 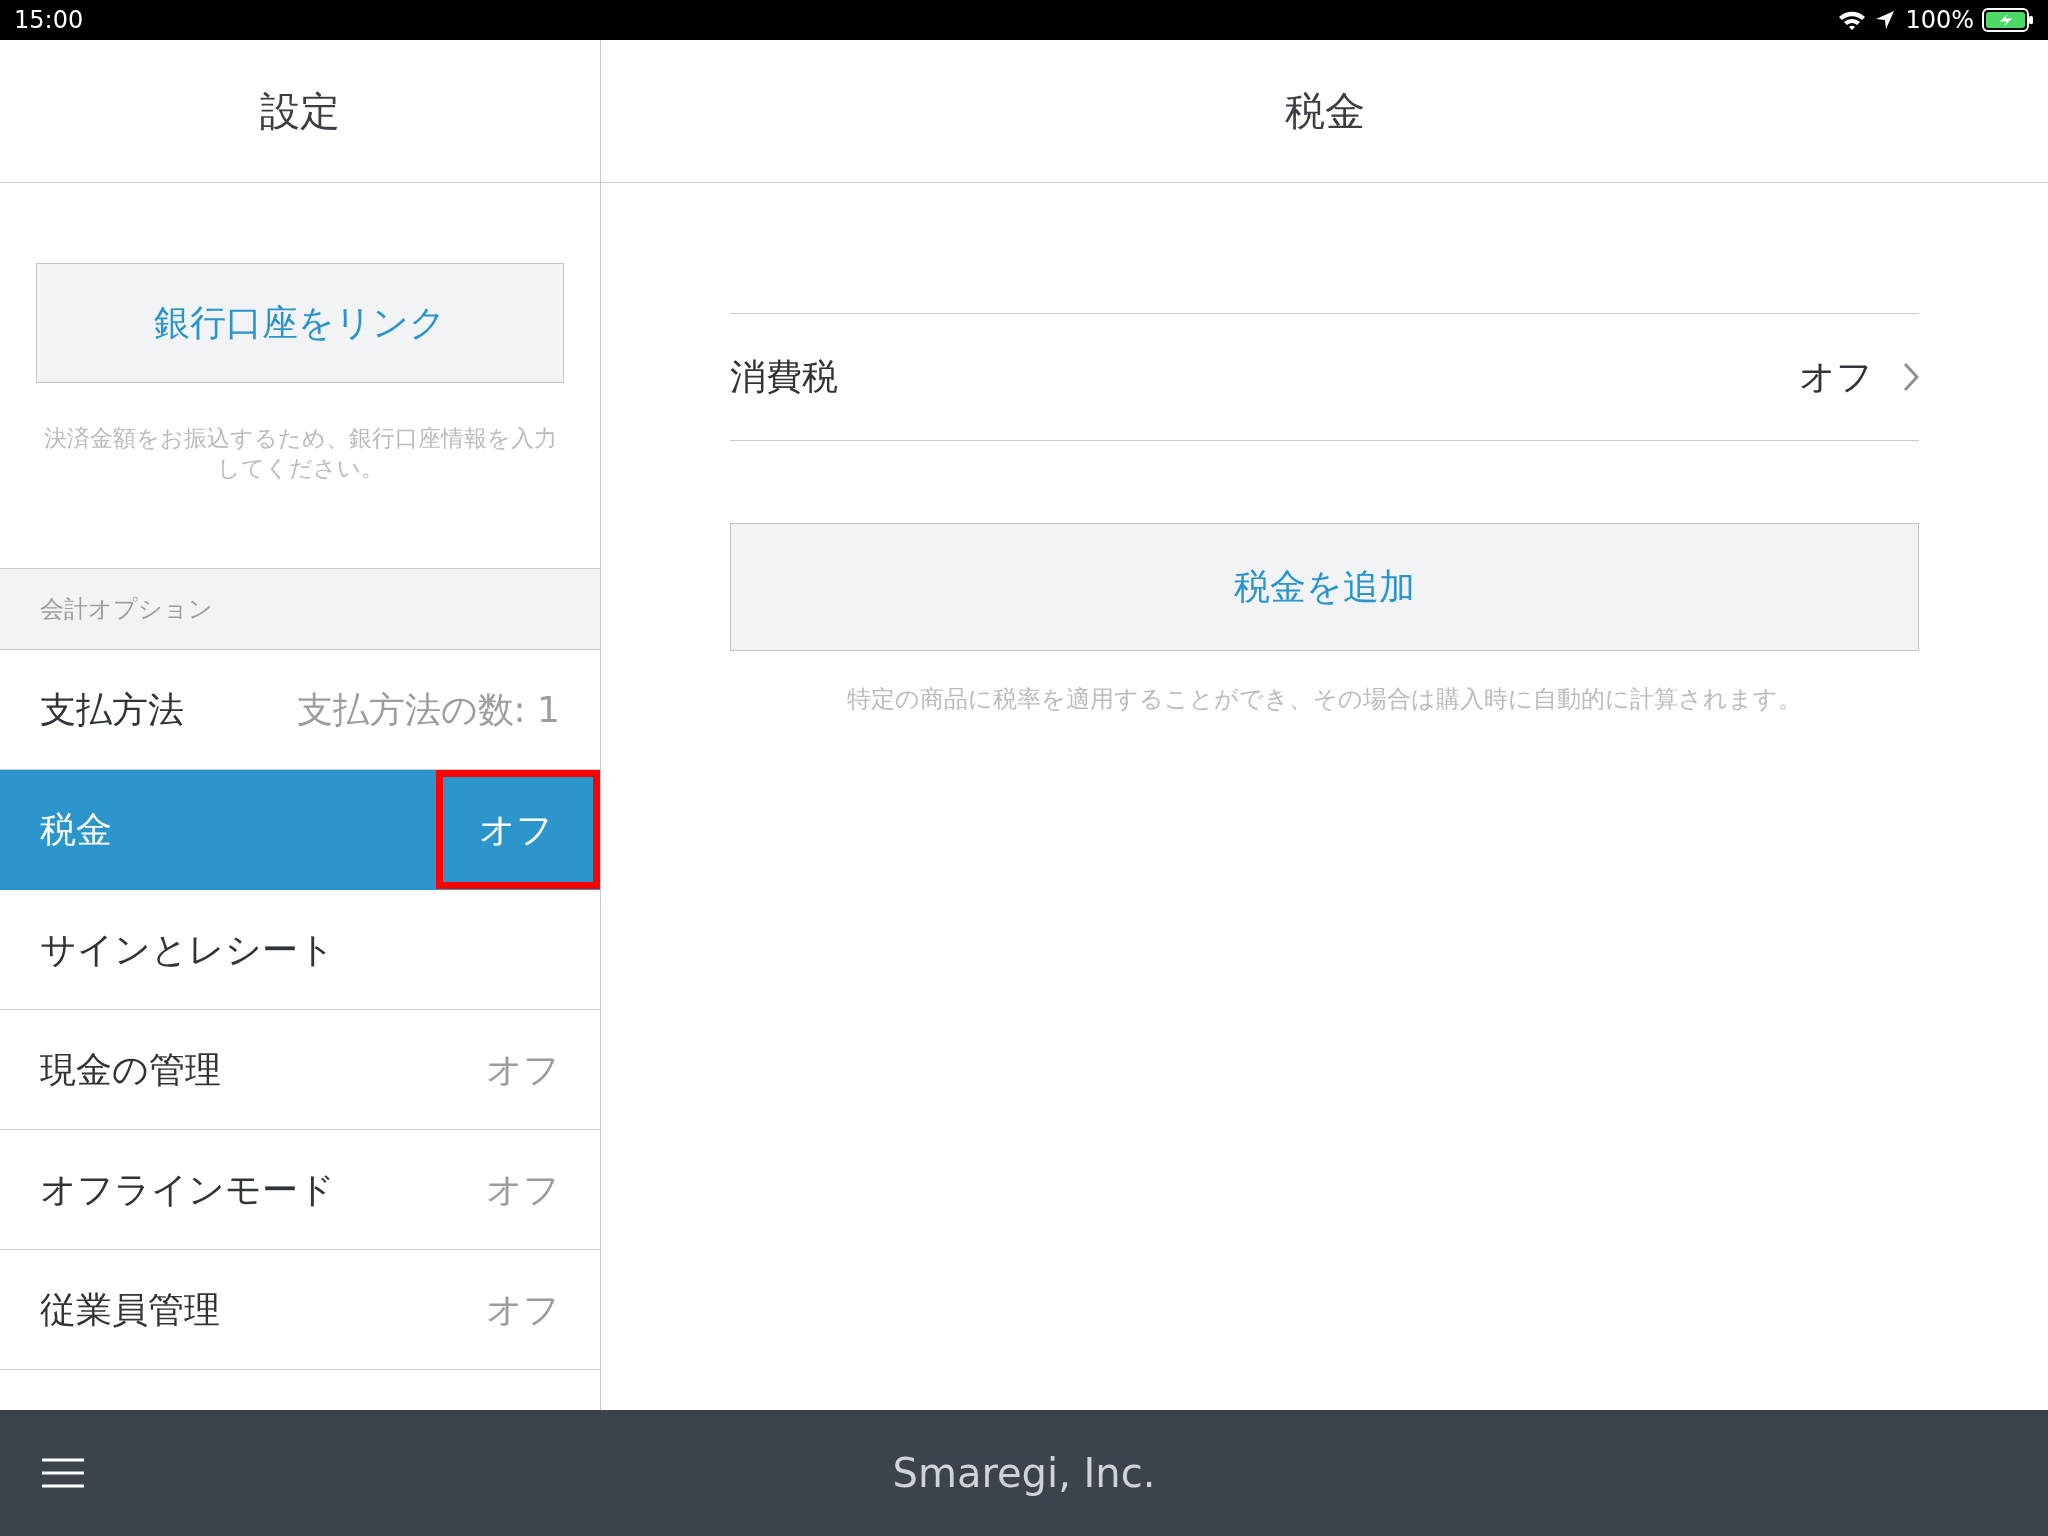 What do you see at coordinates (2008, 20) in the screenshot?
I see `charging-battery-icon` at bounding box center [2008, 20].